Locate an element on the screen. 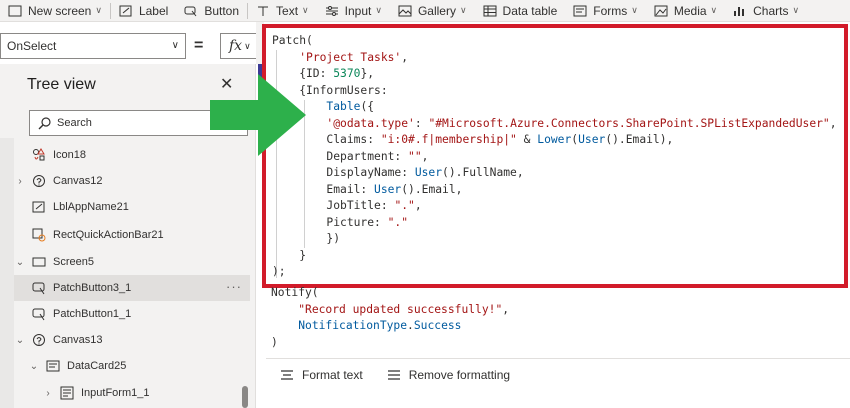 The width and height of the screenshot is (850, 408). ribbon-media-label: Media is located at coordinates (690, 10).